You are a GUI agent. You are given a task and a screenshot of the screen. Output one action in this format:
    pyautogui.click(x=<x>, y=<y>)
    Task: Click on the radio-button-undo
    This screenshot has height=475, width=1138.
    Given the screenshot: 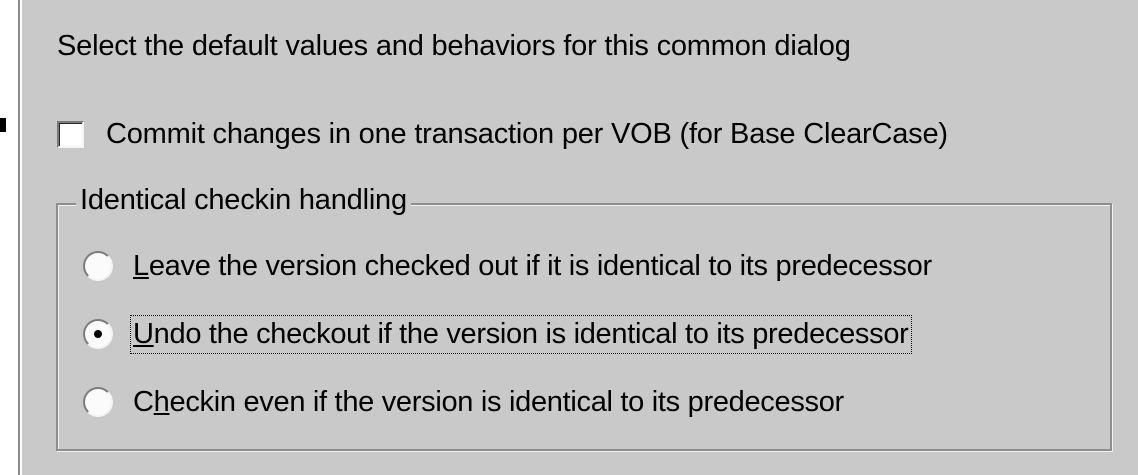 What is the action you would take?
    pyautogui.click(x=98, y=334)
    